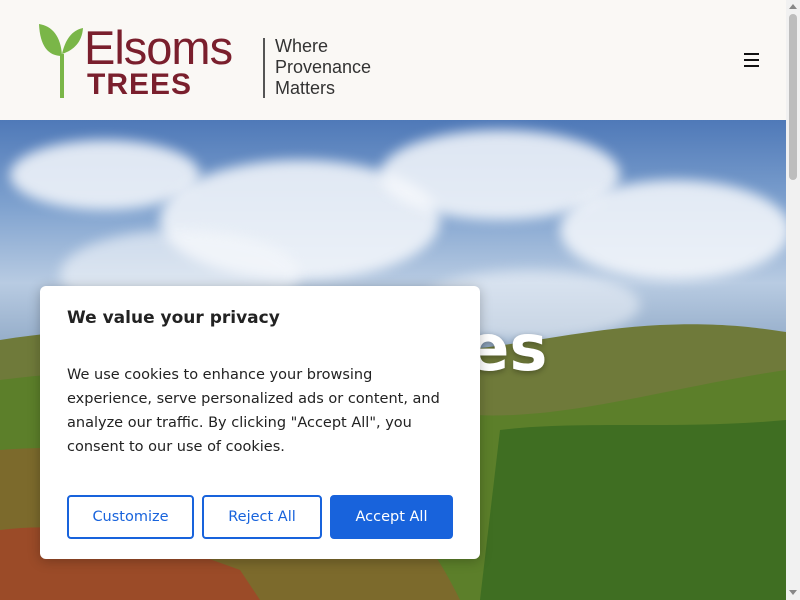 Image resolution: width=800 pixels, height=600 pixels. What do you see at coordinates (793, 592) in the screenshot?
I see `scroll-down-icon` at bounding box center [793, 592].